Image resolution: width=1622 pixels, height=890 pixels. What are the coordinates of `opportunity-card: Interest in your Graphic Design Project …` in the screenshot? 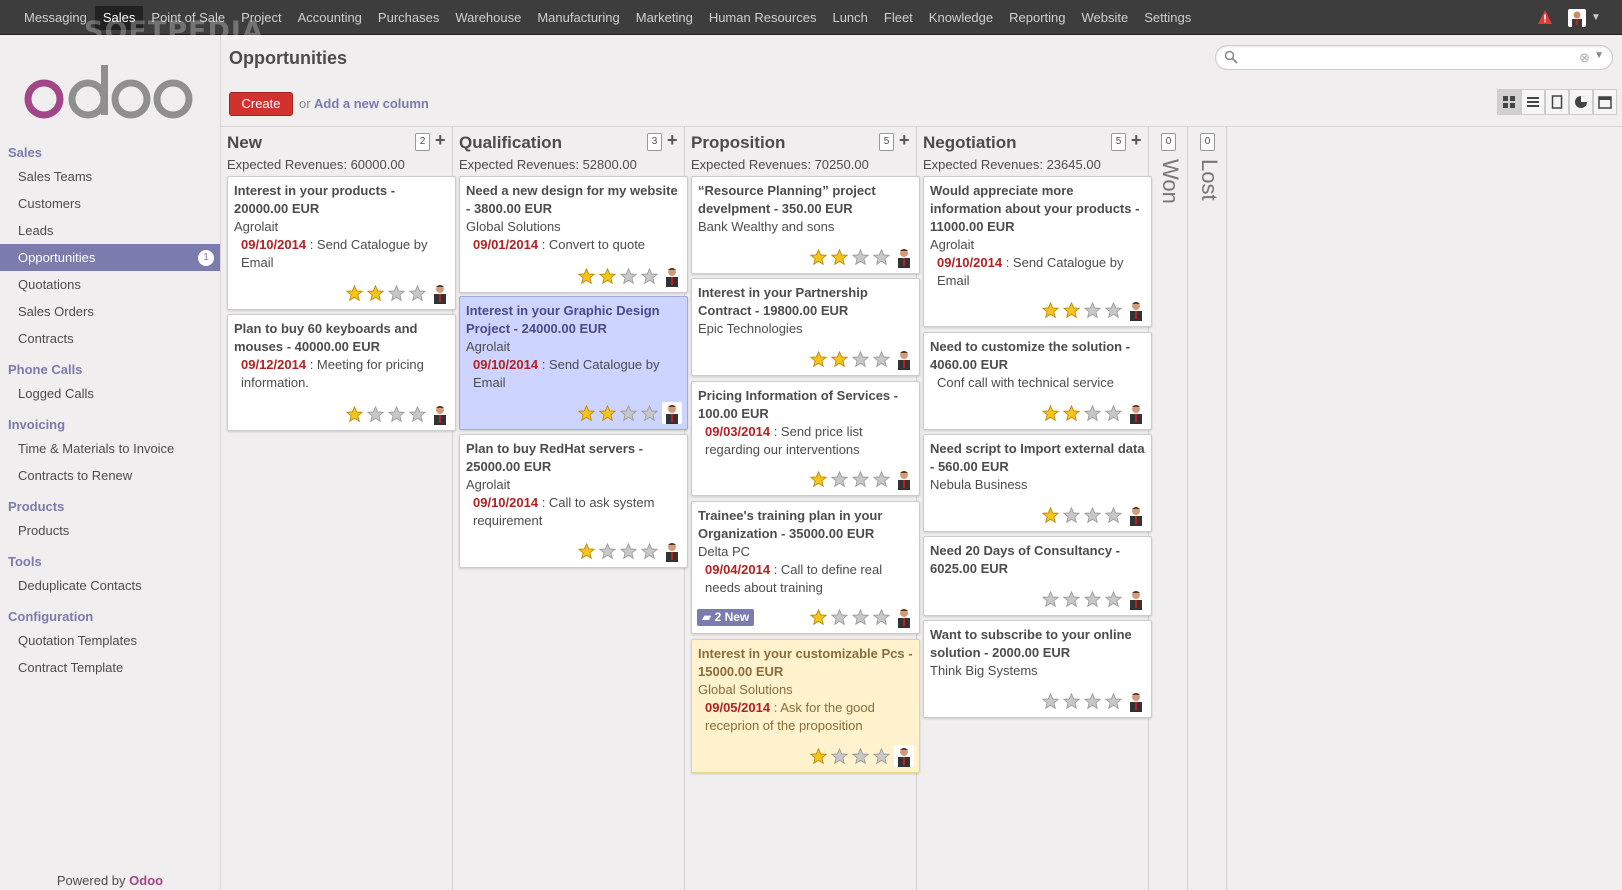 It's located at (573, 363).